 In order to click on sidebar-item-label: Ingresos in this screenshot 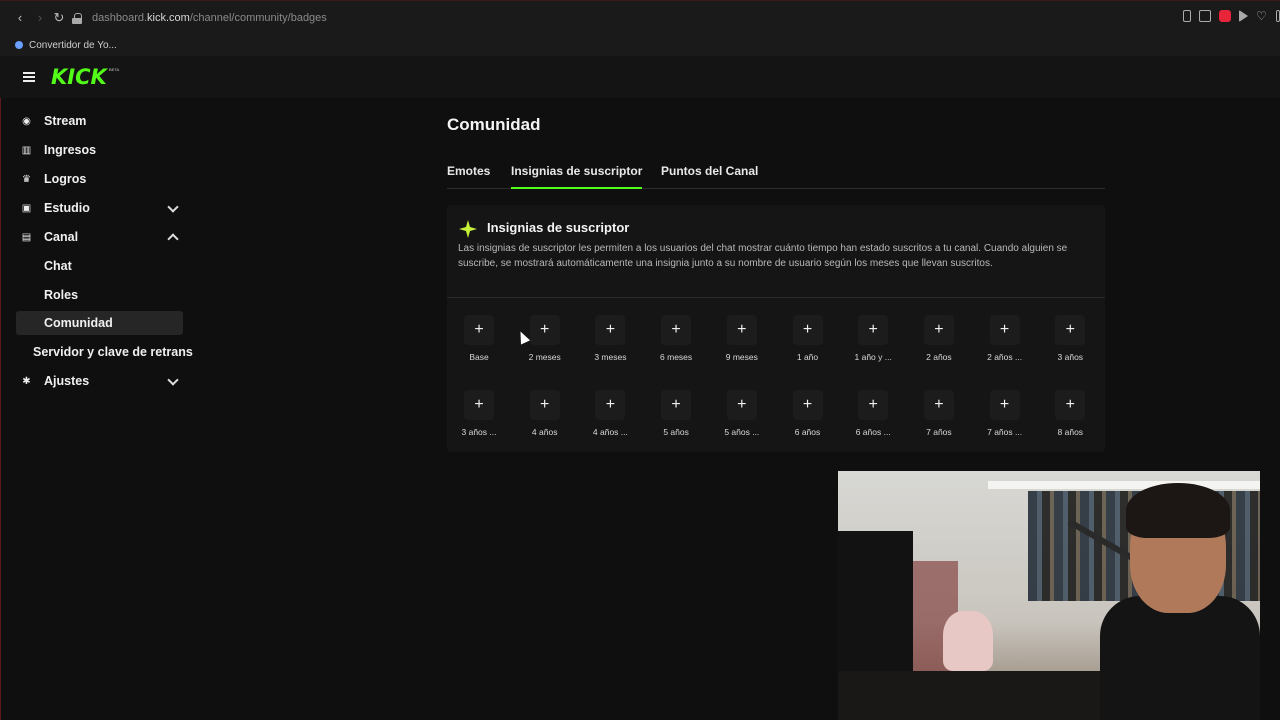, I will do `click(70, 150)`.